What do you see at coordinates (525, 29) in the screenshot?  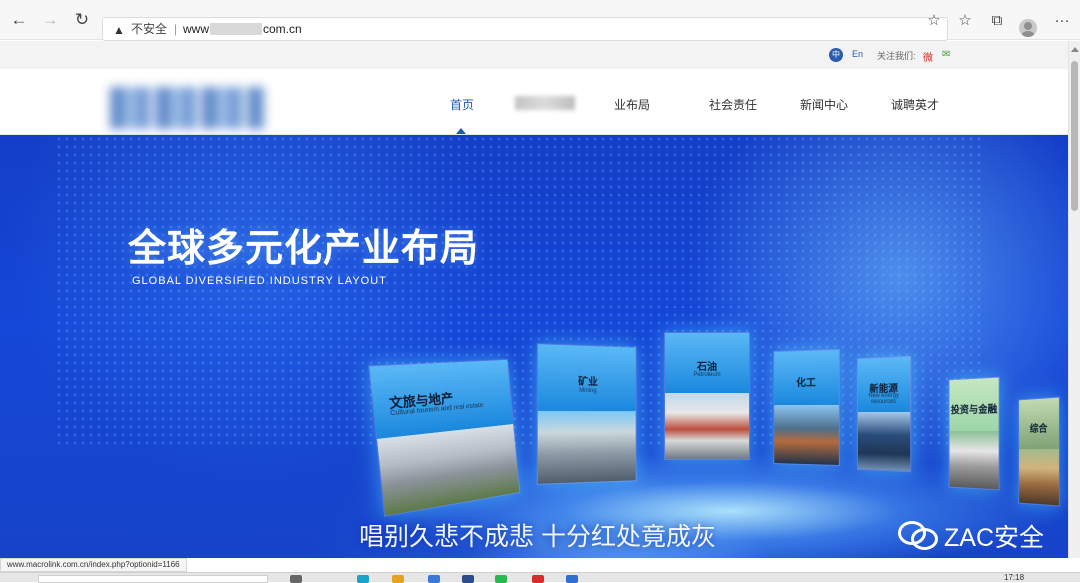 I see `address-bar: ▲ 不安全 | www com.cn` at bounding box center [525, 29].